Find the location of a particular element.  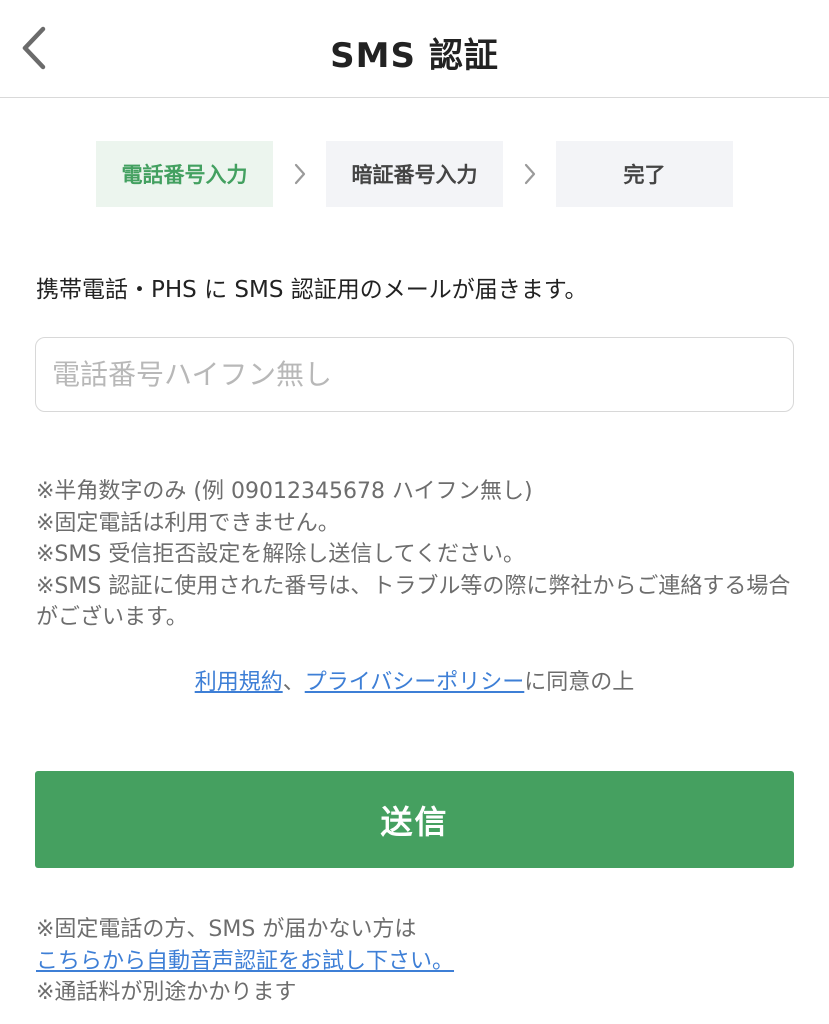

agreement-text: 利用規約、プライバシーポリシーに同意の上 is located at coordinates (414, 680).